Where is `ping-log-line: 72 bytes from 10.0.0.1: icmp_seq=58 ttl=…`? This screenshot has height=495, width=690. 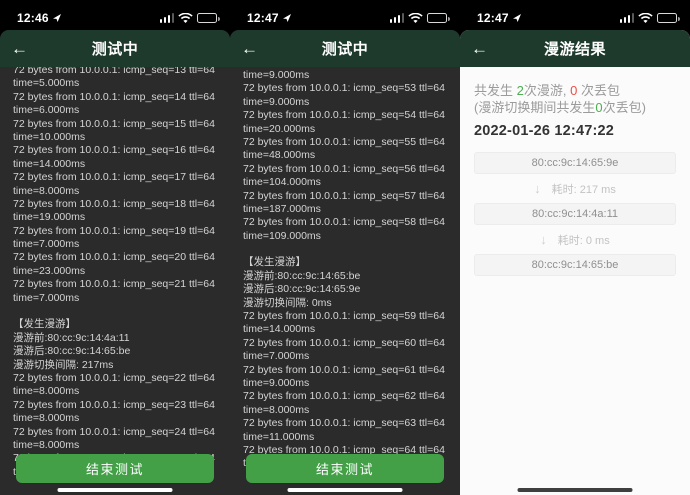 ping-log-line: 72 bytes from 10.0.0.1: icmp_seq=58 ttl=… is located at coordinates (344, 222).